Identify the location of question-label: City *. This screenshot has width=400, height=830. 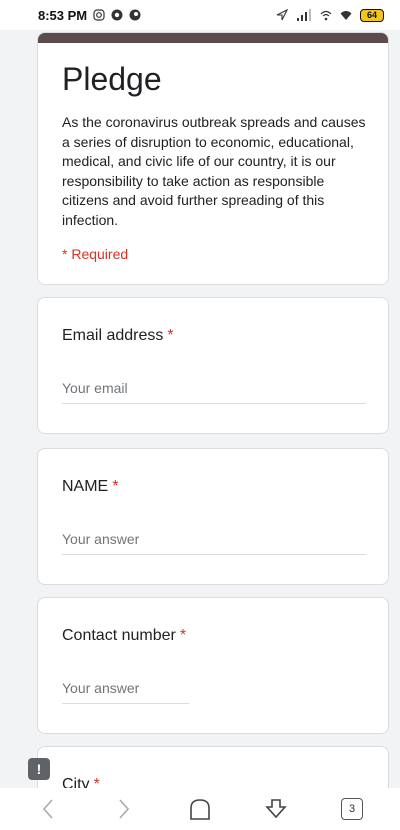
(81, 782).